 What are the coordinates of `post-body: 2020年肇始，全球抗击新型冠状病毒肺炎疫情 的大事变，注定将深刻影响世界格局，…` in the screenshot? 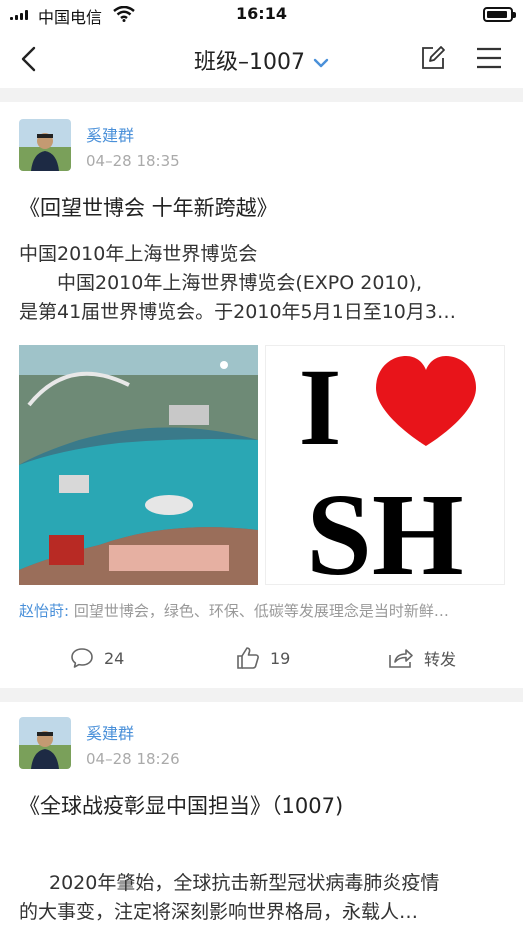 It's located at (229, 897).